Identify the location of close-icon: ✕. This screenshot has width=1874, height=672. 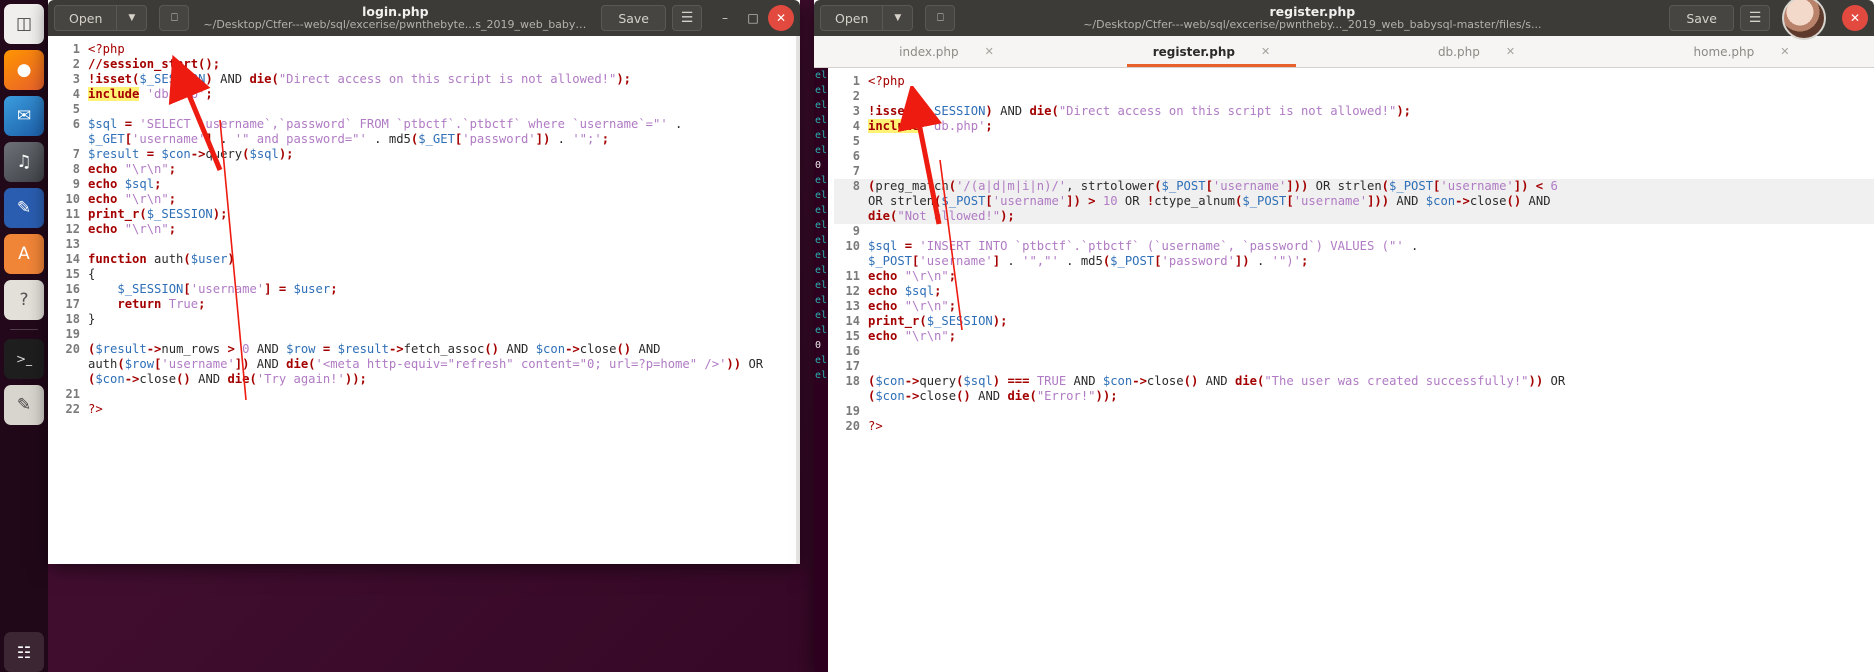
(1855, 18).